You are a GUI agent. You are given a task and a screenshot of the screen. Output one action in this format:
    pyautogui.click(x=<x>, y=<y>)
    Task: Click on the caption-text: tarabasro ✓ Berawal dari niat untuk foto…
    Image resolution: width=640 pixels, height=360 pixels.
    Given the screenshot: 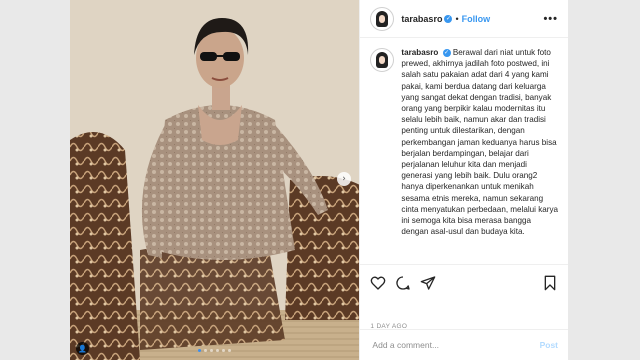 What is the action you would take?
    pyautogui.click(x=480, y=142)
    